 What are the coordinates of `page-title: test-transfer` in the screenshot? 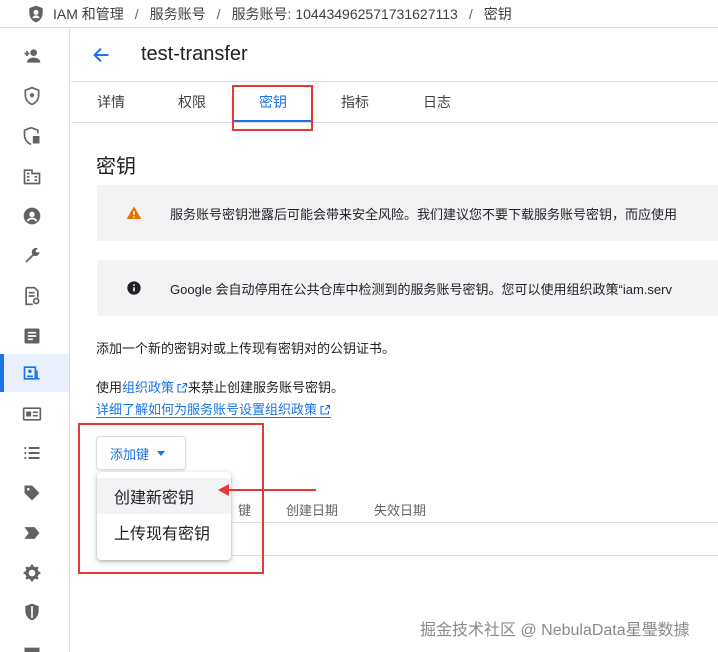 It's located at (194, 54).